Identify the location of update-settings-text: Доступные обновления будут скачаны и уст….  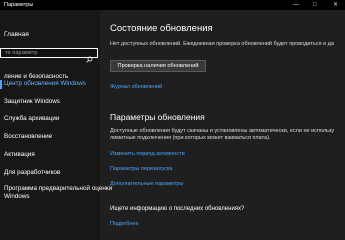
(222, 131).